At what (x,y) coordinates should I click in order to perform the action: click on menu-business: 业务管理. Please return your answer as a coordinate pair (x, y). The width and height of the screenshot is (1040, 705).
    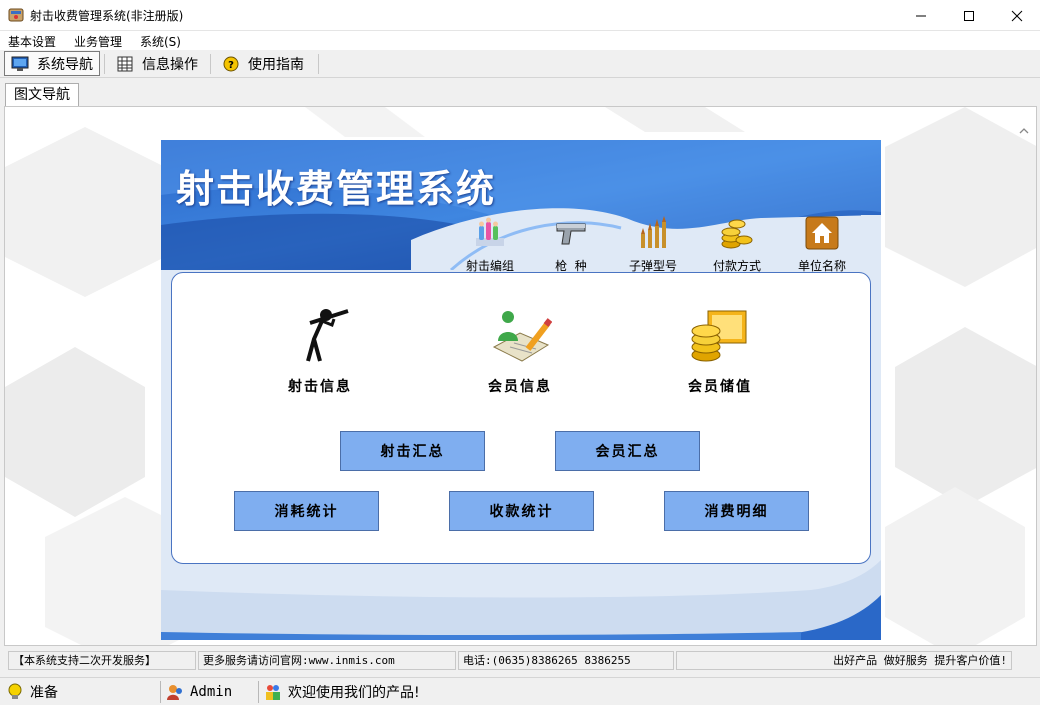
    Looking at the image, I should click on (98, 41).